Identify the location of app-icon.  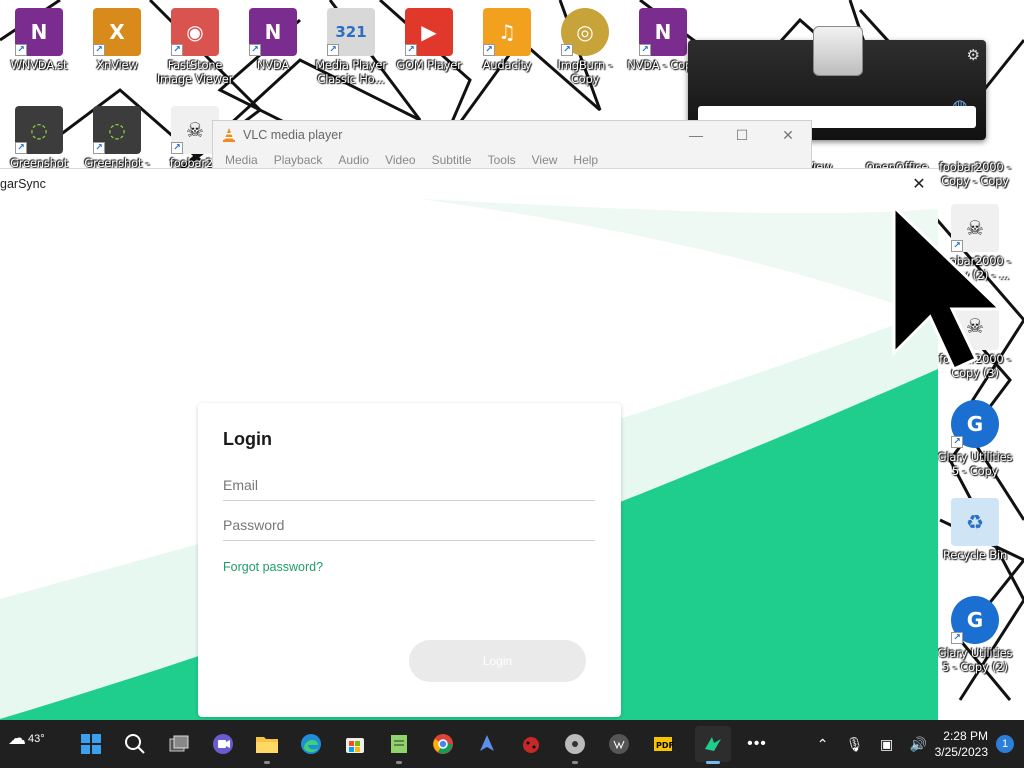
(487, 743).